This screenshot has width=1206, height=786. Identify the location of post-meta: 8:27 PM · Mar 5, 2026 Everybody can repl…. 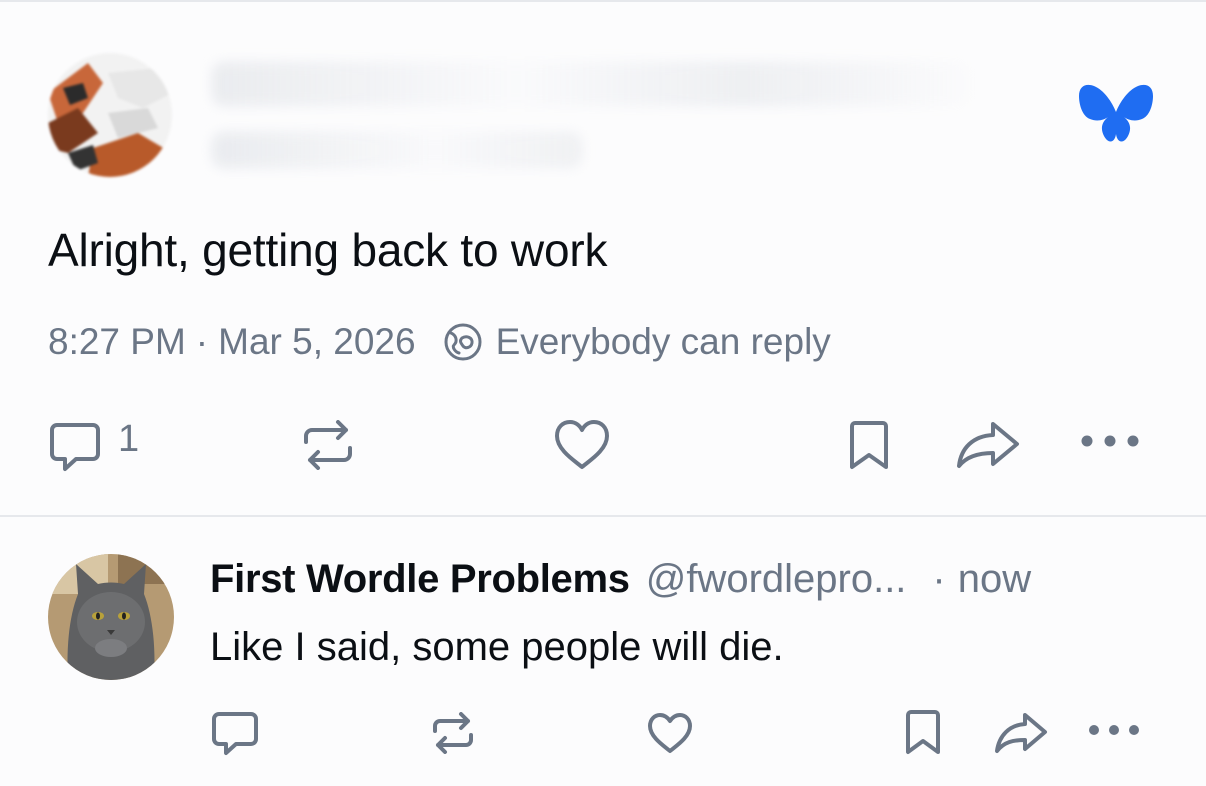
(439, 342).